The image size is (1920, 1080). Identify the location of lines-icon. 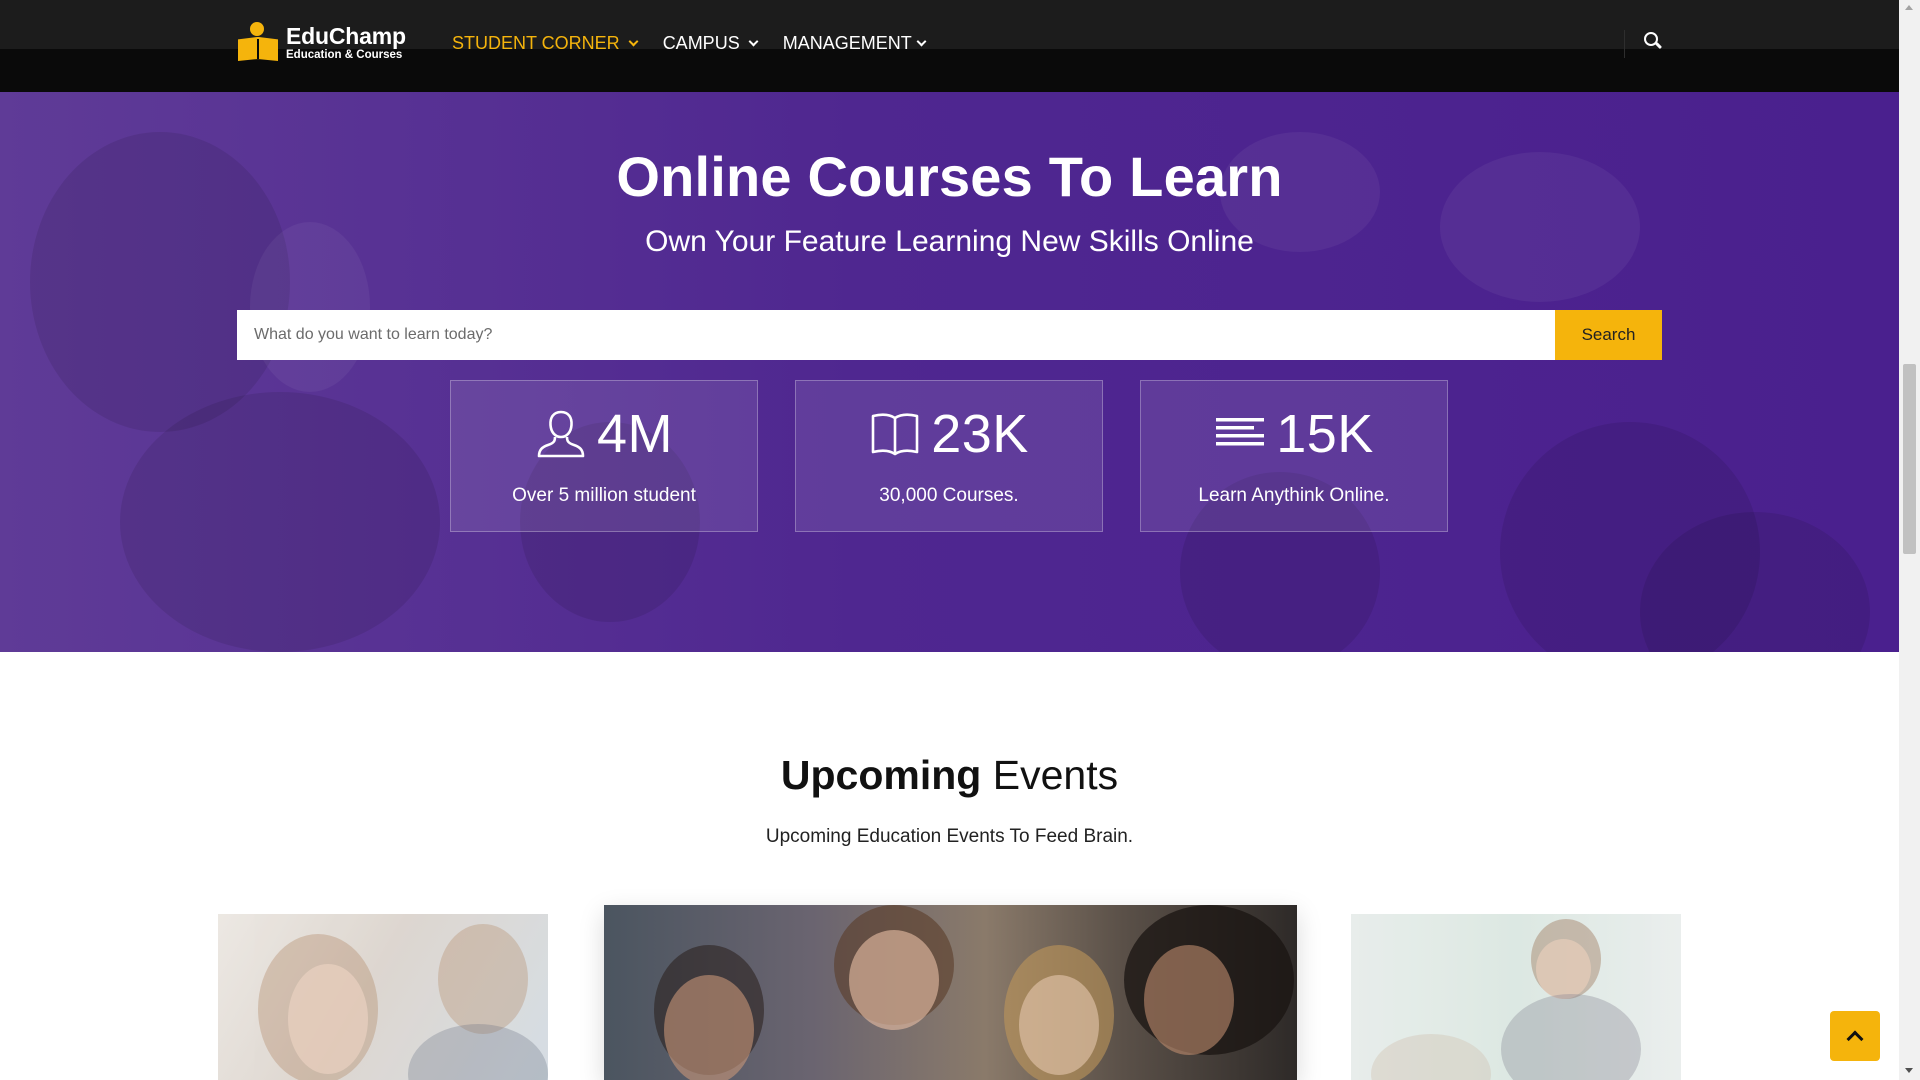
(1240, 432).